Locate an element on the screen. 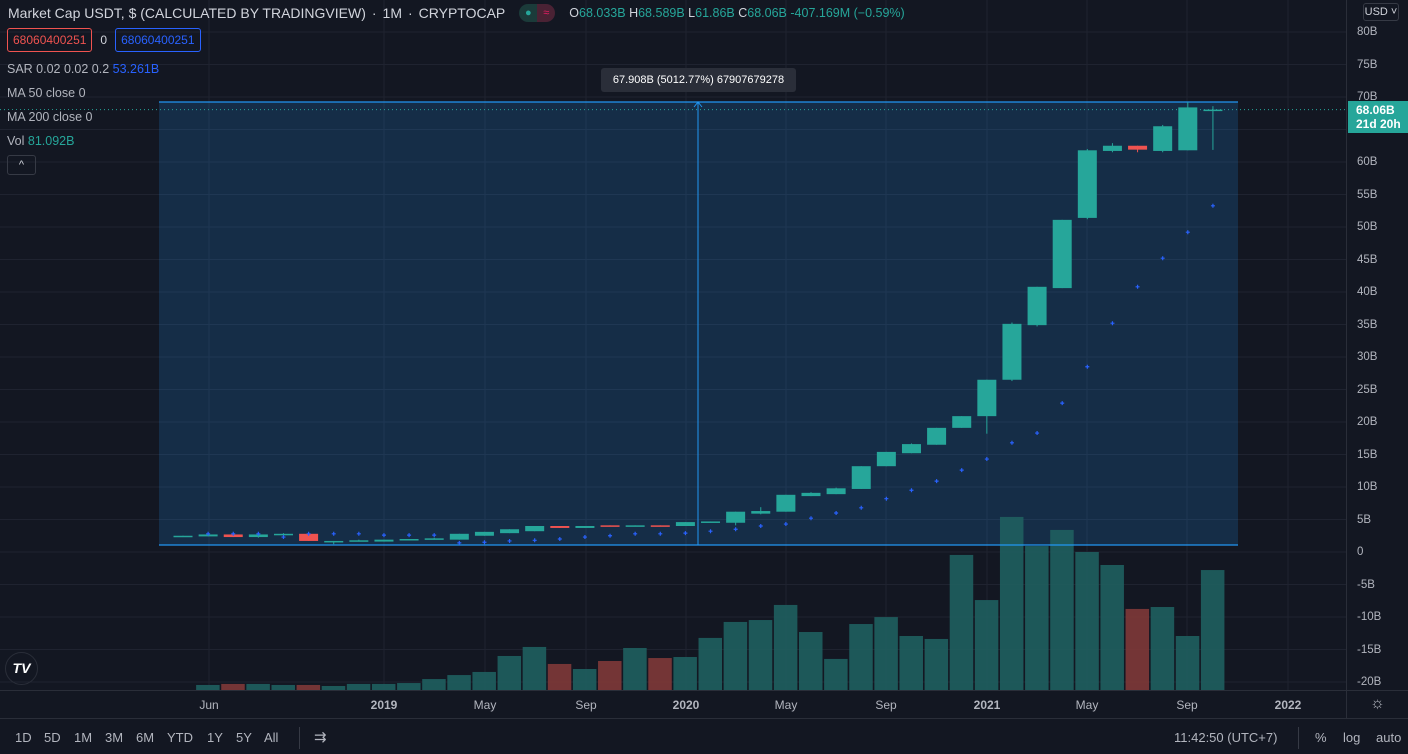  time-tick-label: May is located at coordinates (786, 705).